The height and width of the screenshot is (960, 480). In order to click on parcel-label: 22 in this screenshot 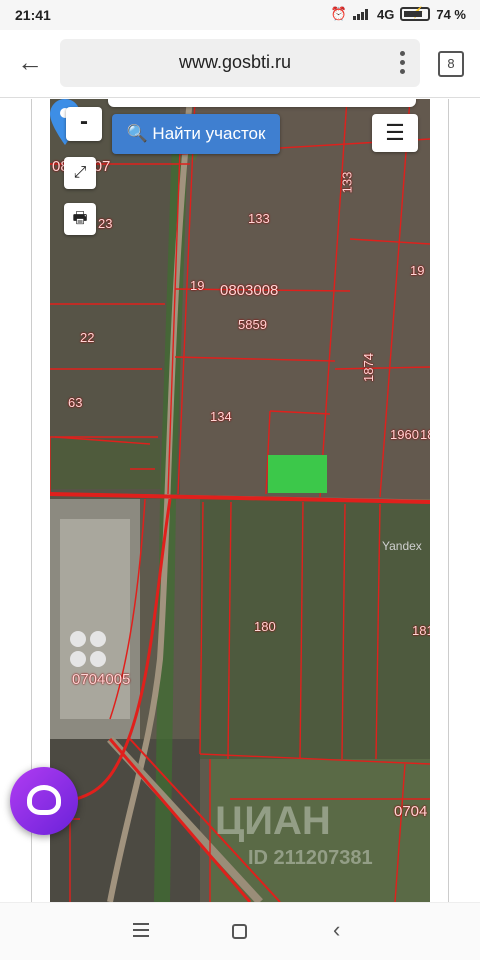, I will do `click(87, 337)`.